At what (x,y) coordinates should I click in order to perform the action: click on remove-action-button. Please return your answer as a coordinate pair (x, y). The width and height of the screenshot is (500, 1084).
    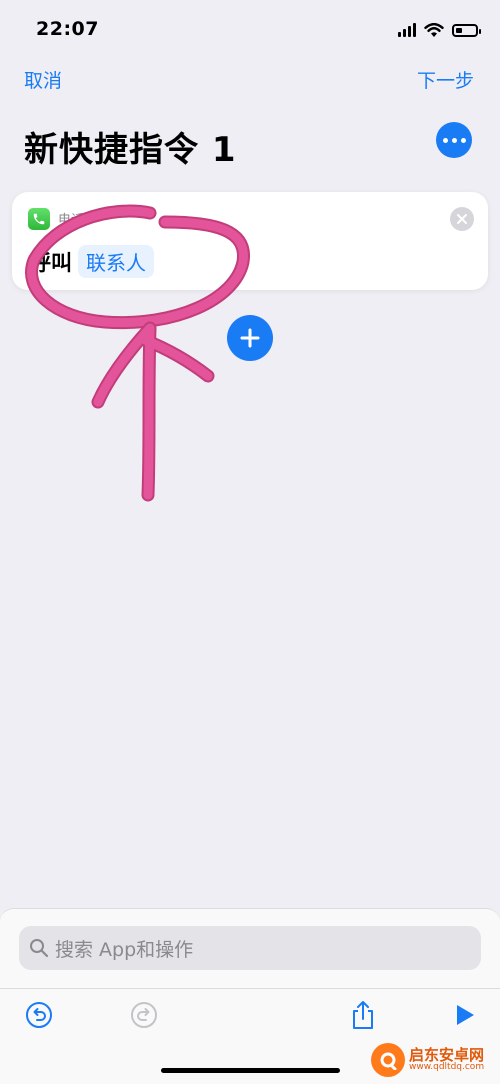
    Looking at the image, I should click on (462, 219).